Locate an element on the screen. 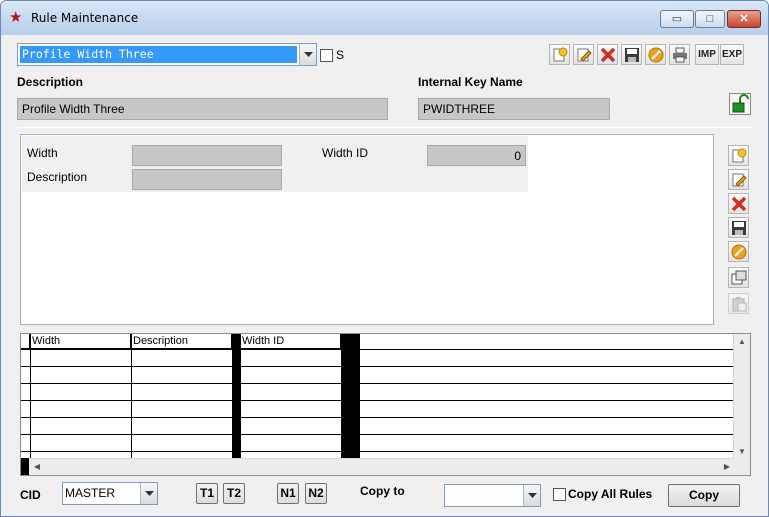 Image resolution: width=769 pixels, height=517 pixels. column-header-width-id: Width ID is located at coordinates (290, 341).